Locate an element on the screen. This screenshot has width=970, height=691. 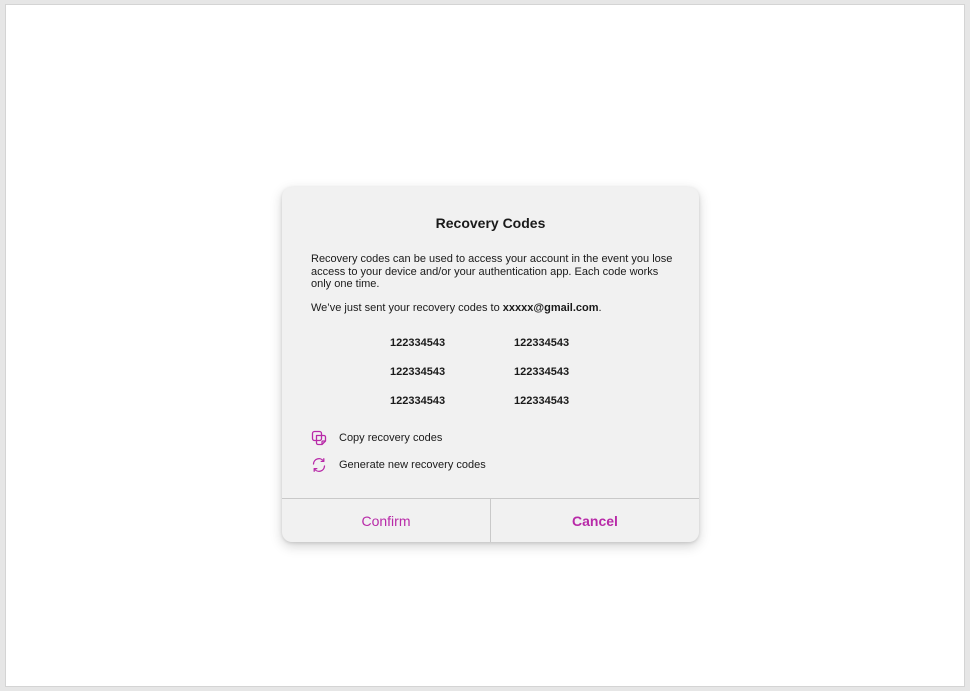
generate-recovery-codes-action: Generate new recovery codes is located at coordinates (398, 465).